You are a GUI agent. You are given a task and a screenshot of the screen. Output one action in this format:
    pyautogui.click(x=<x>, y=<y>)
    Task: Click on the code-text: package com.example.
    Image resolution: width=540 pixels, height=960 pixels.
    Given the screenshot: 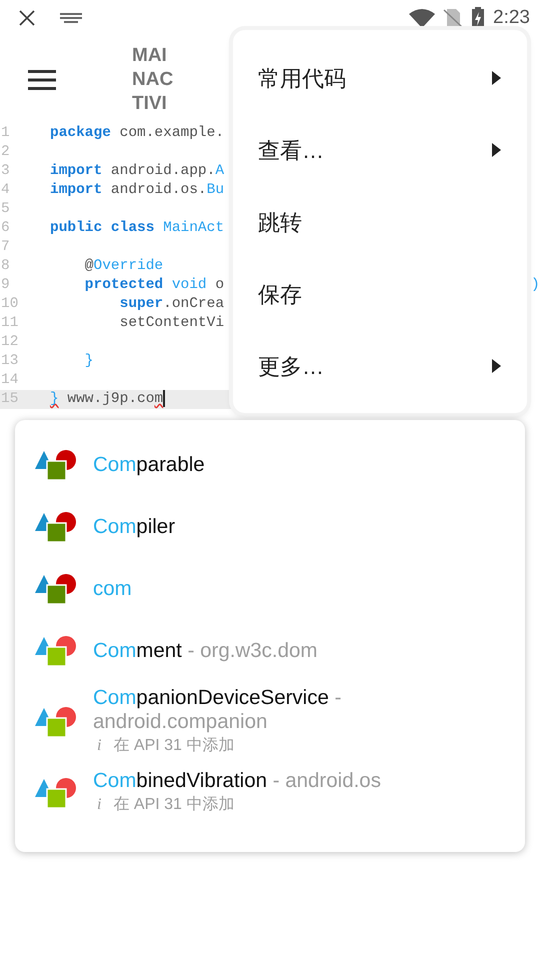 What is the action you would take?
    pyautogui.click(x=137, y=133)
    